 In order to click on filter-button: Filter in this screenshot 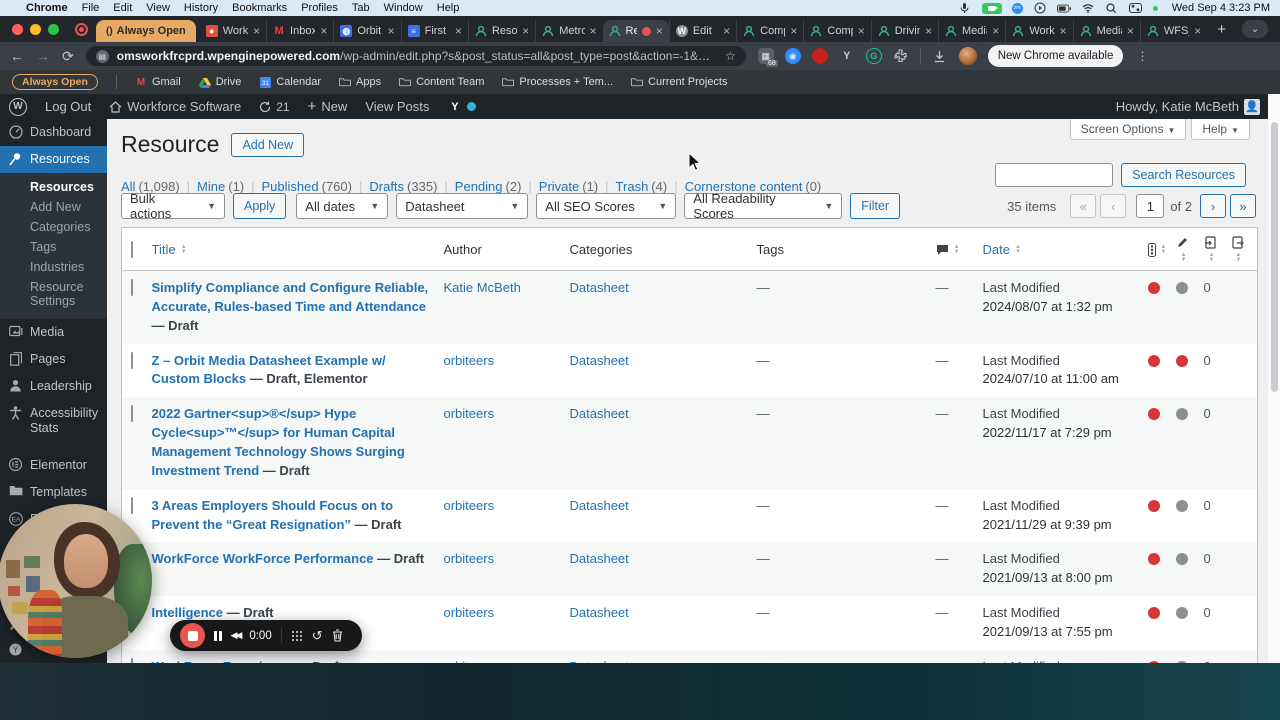, I will do `click(875, 206)`.